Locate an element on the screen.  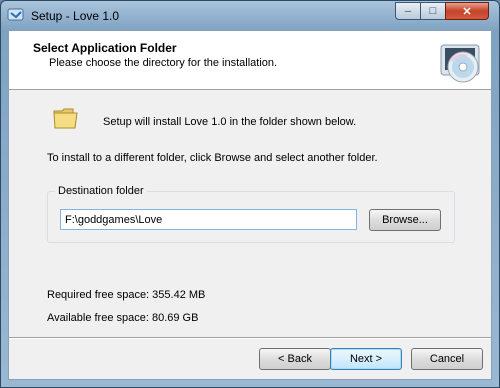
cancel-button: Cancel is located at coordinates (447, 359).